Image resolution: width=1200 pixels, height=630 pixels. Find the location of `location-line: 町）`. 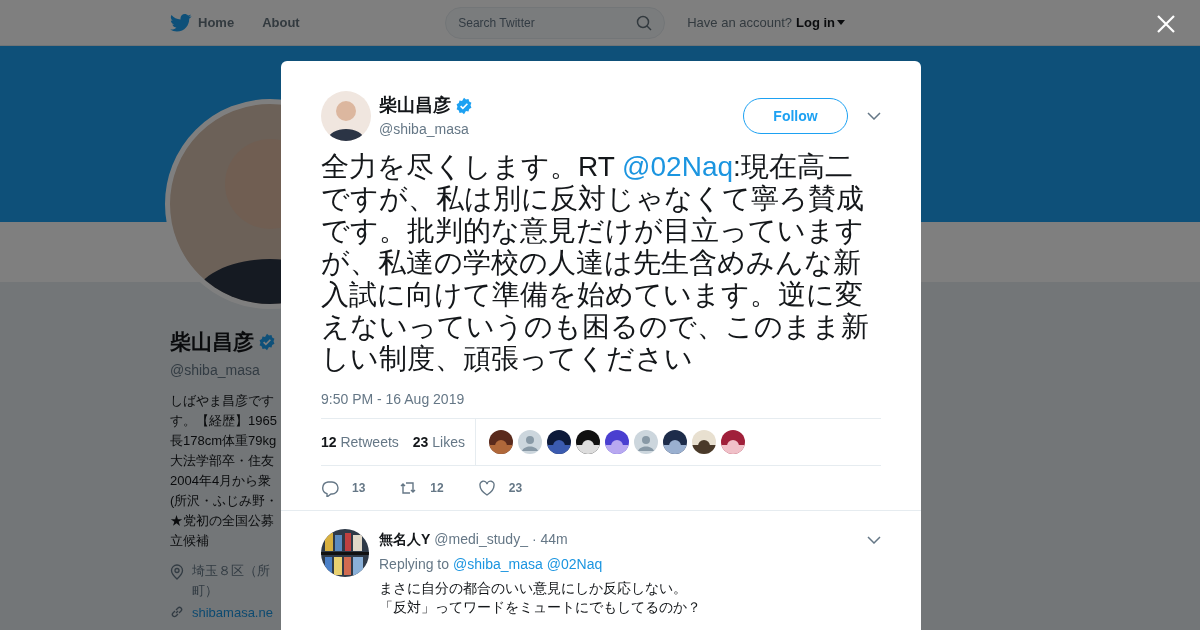

location-line: 町） is located at coordinates (205, 590).